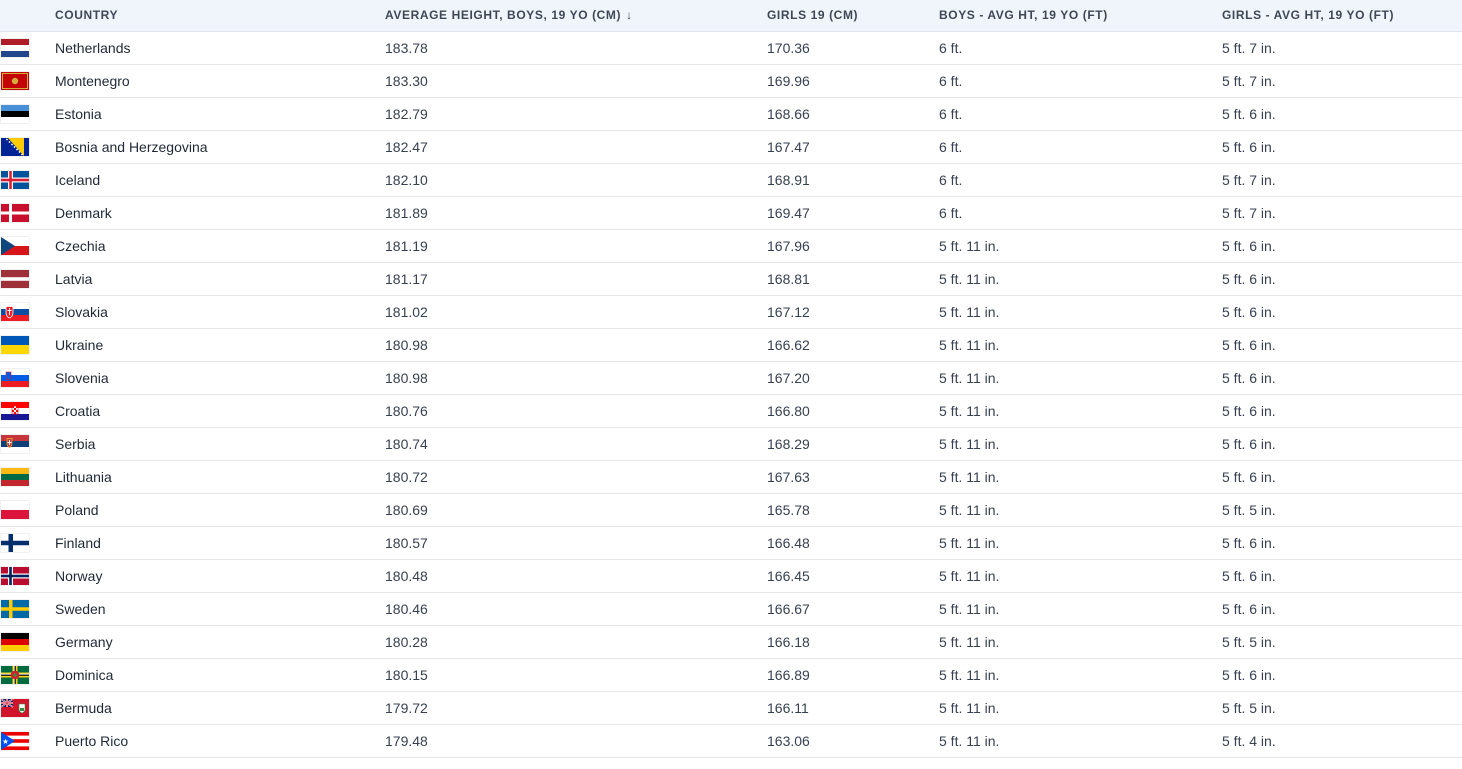 This screenshot has height=769, width=1462. Describe the element at coordinates (93, 48) in the screenshot. I see `country-link: Netherlands` at that location.